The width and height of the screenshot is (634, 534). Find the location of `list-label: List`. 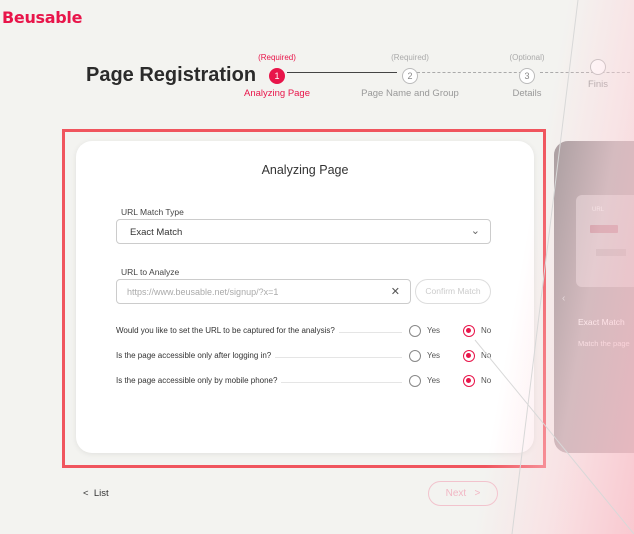

list-label: List is located at coordinates (101, 493).